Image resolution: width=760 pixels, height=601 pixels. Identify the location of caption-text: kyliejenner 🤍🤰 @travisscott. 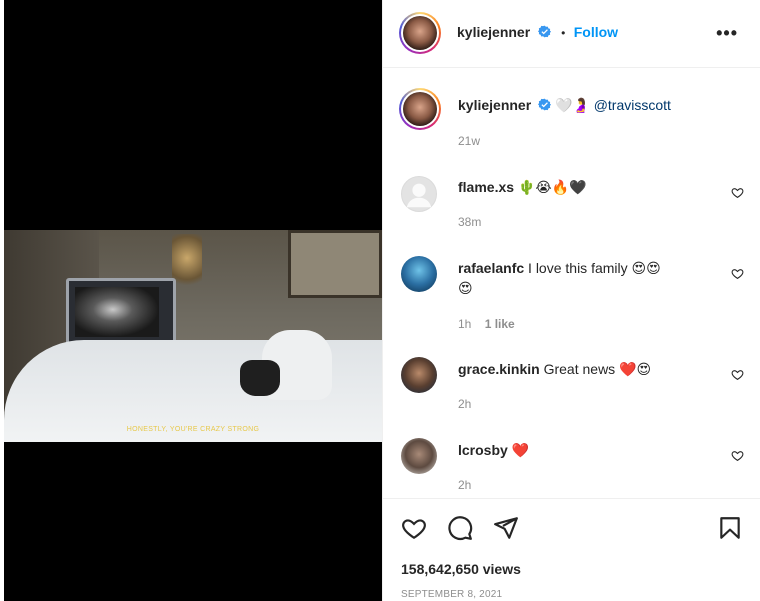
(564, 105).